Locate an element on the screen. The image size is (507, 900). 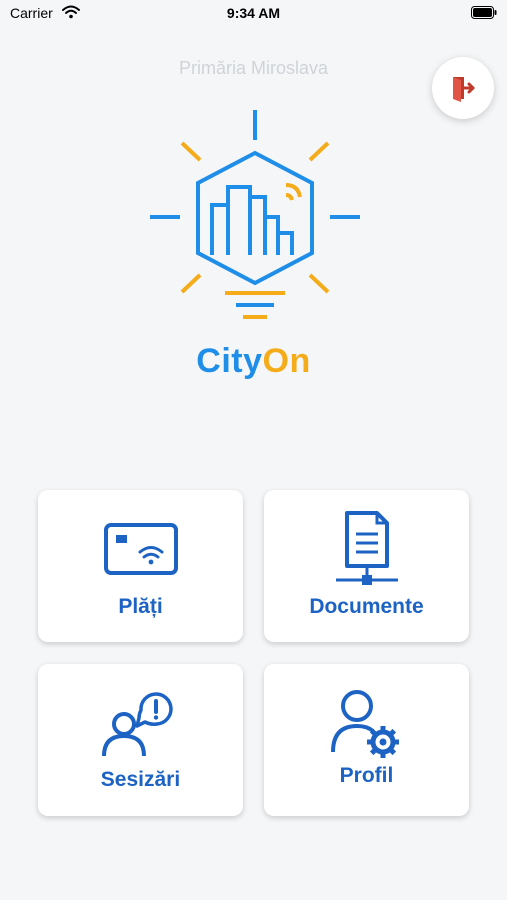
payments-tile: Plăți is located at coordinates (140, 566).